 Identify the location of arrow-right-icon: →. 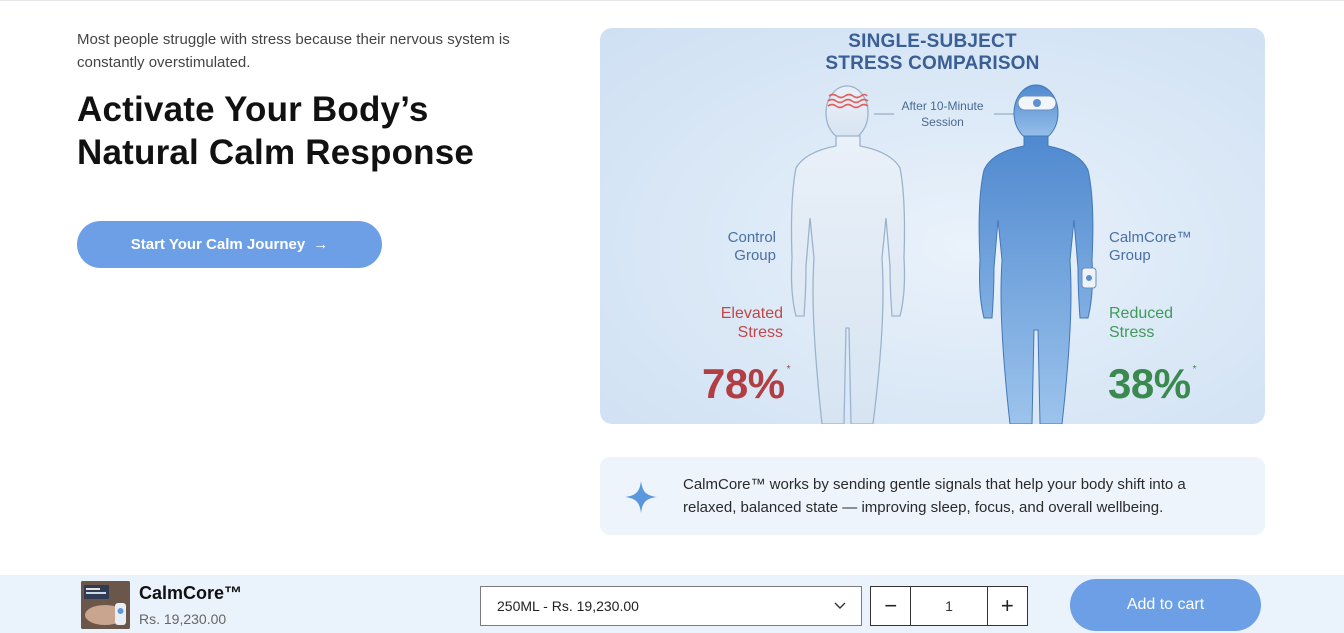
(321, 244).